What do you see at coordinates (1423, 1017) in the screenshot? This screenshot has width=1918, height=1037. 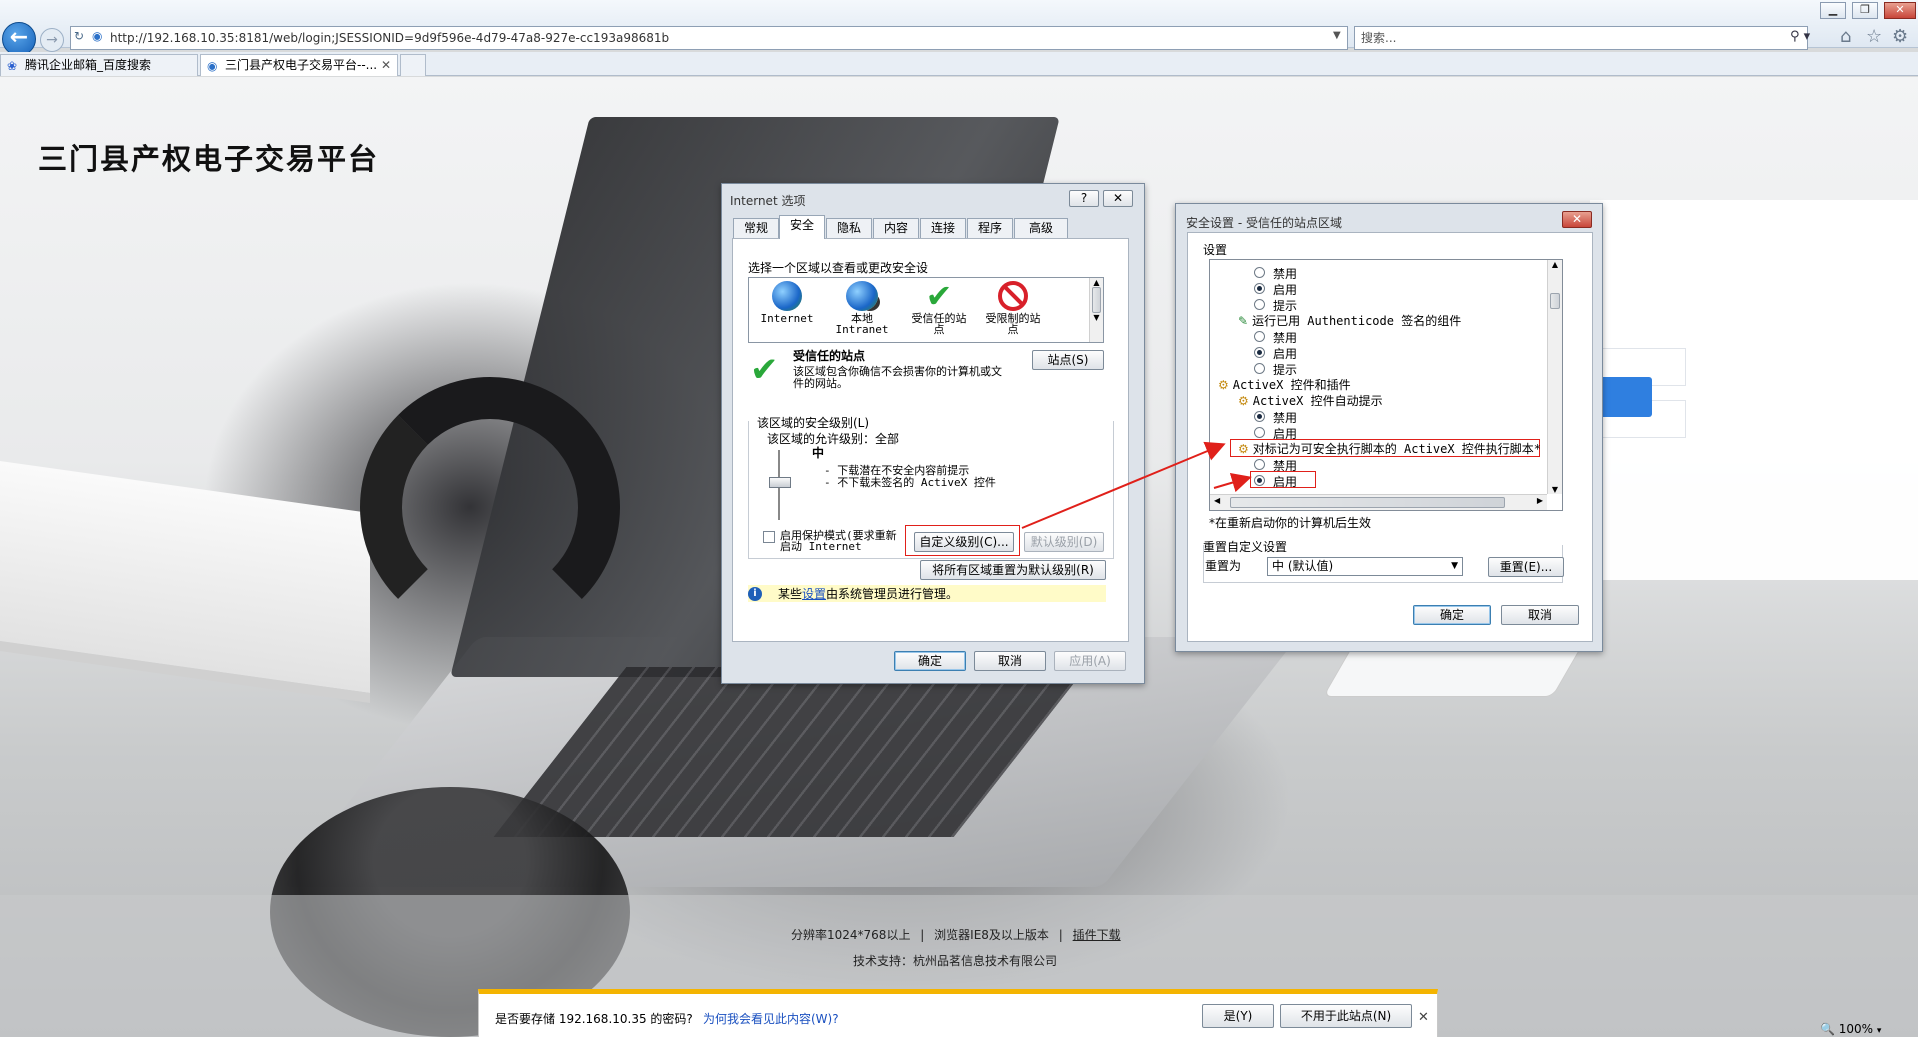 I see `notification-close-icon: ✕` at bounding box center [1423, 1017].